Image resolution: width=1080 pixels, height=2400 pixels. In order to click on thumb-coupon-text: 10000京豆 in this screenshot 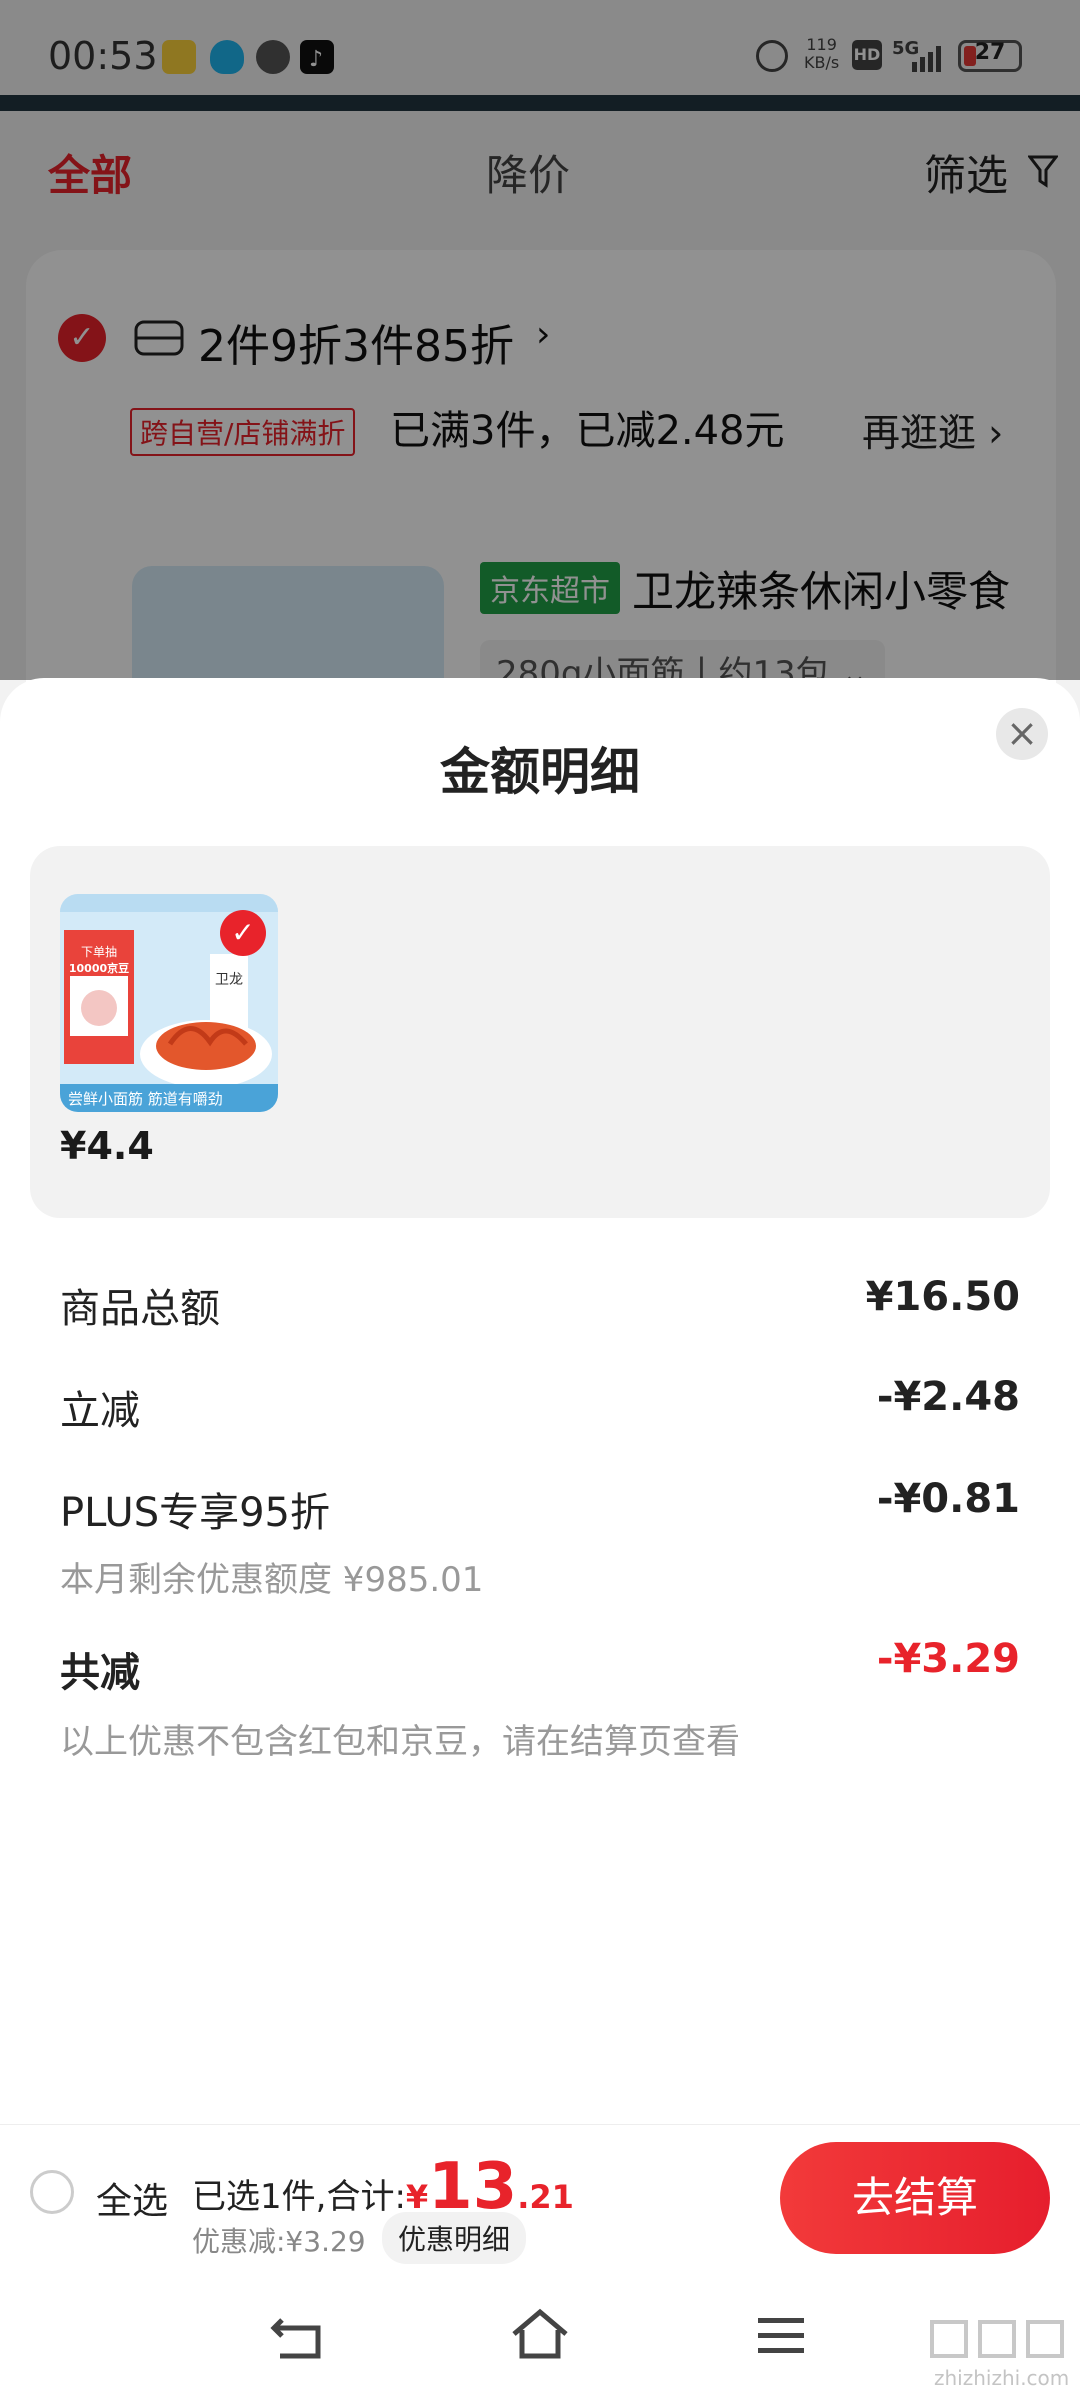, I will do `click(99, 968)`.